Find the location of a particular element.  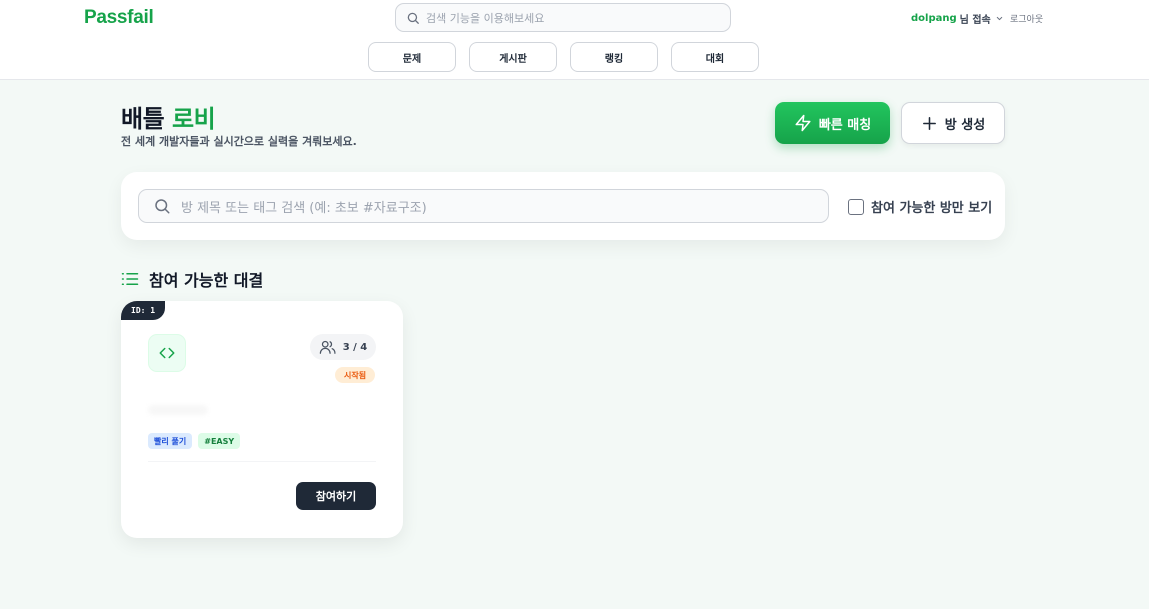

card-divider is located at coordinates (262, 461).